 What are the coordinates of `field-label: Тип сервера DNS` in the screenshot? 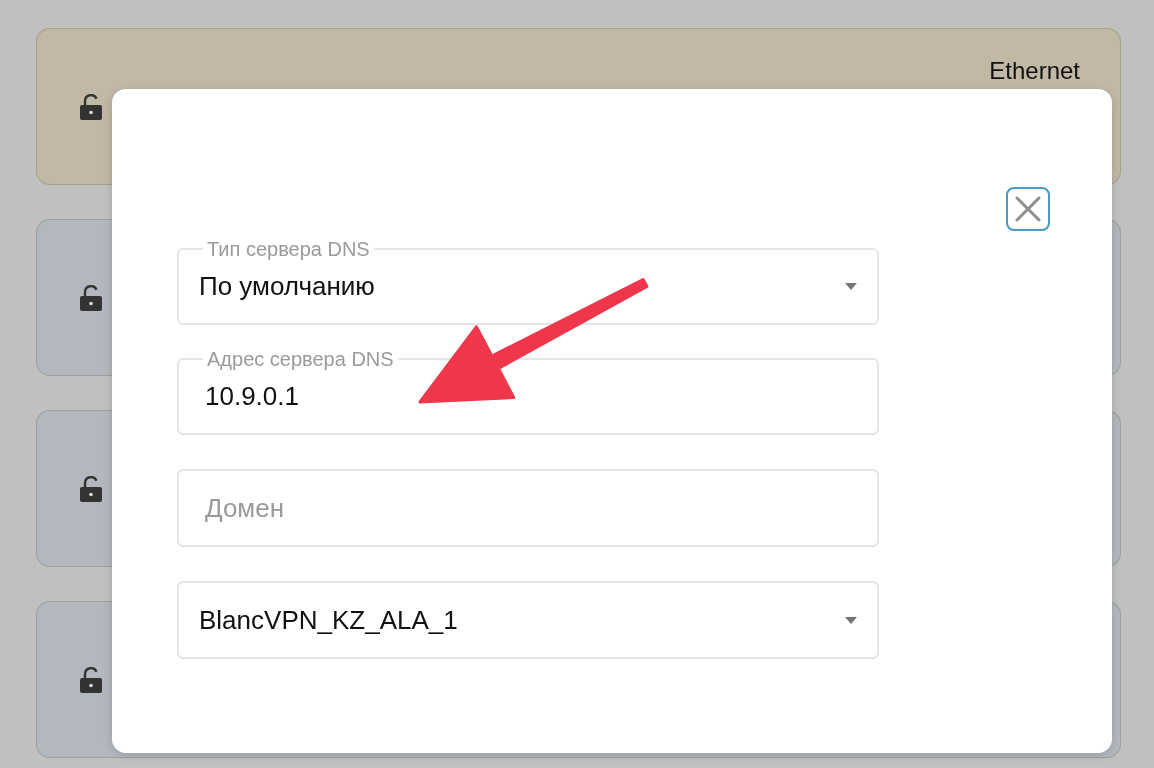 It's located at (288, 249).